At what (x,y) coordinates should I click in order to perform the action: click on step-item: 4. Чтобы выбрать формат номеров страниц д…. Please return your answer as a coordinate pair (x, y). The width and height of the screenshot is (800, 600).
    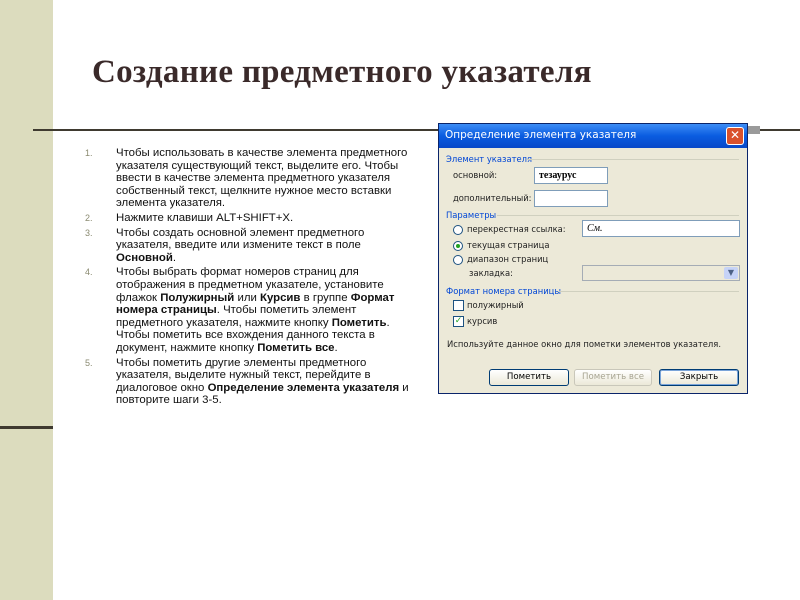
    Looking at the image, I should click on (250, 310).